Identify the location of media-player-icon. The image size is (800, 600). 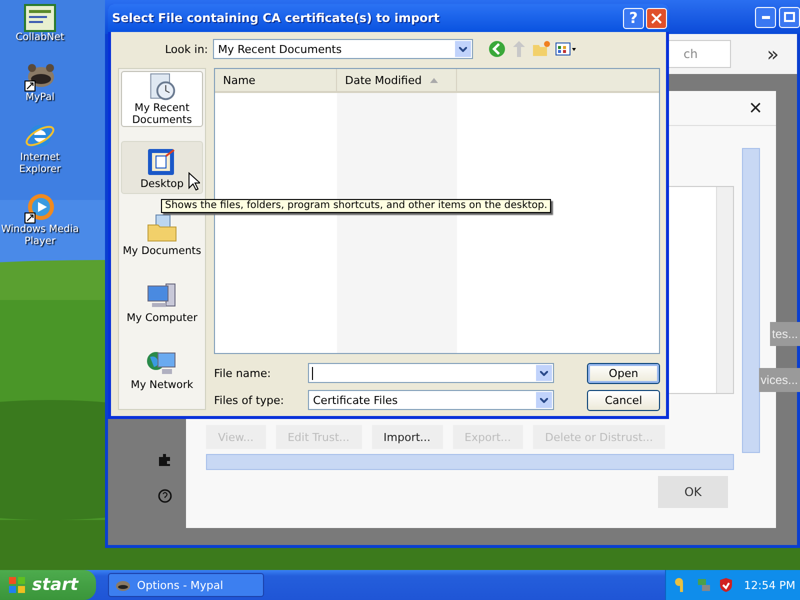
(40, 208).